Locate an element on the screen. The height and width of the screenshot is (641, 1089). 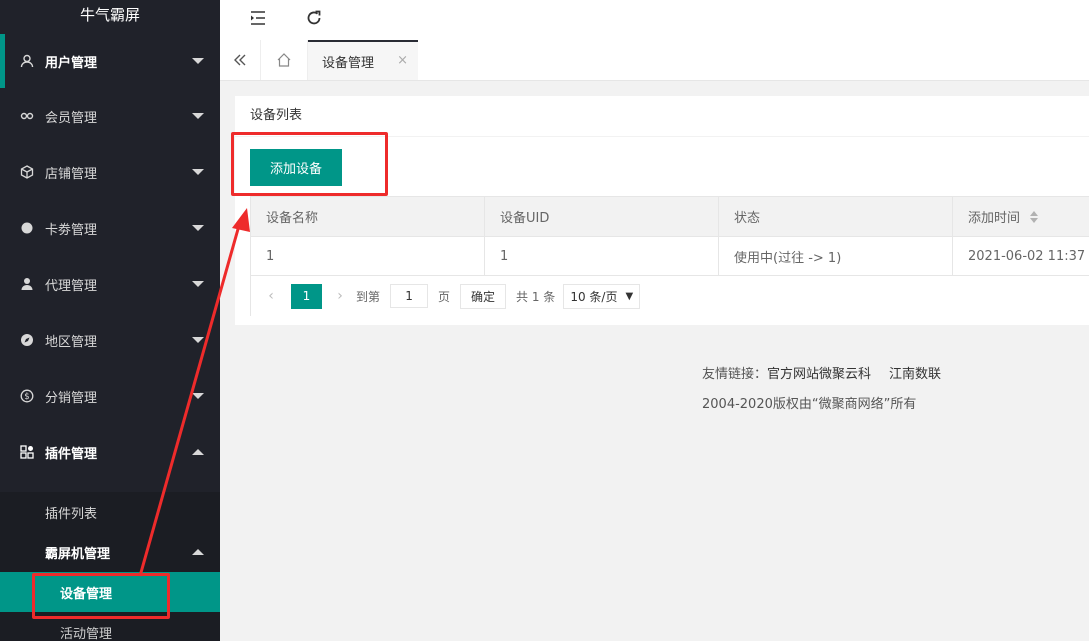
goto-confirm-button: 确定 is located at coordinates (483, 296).